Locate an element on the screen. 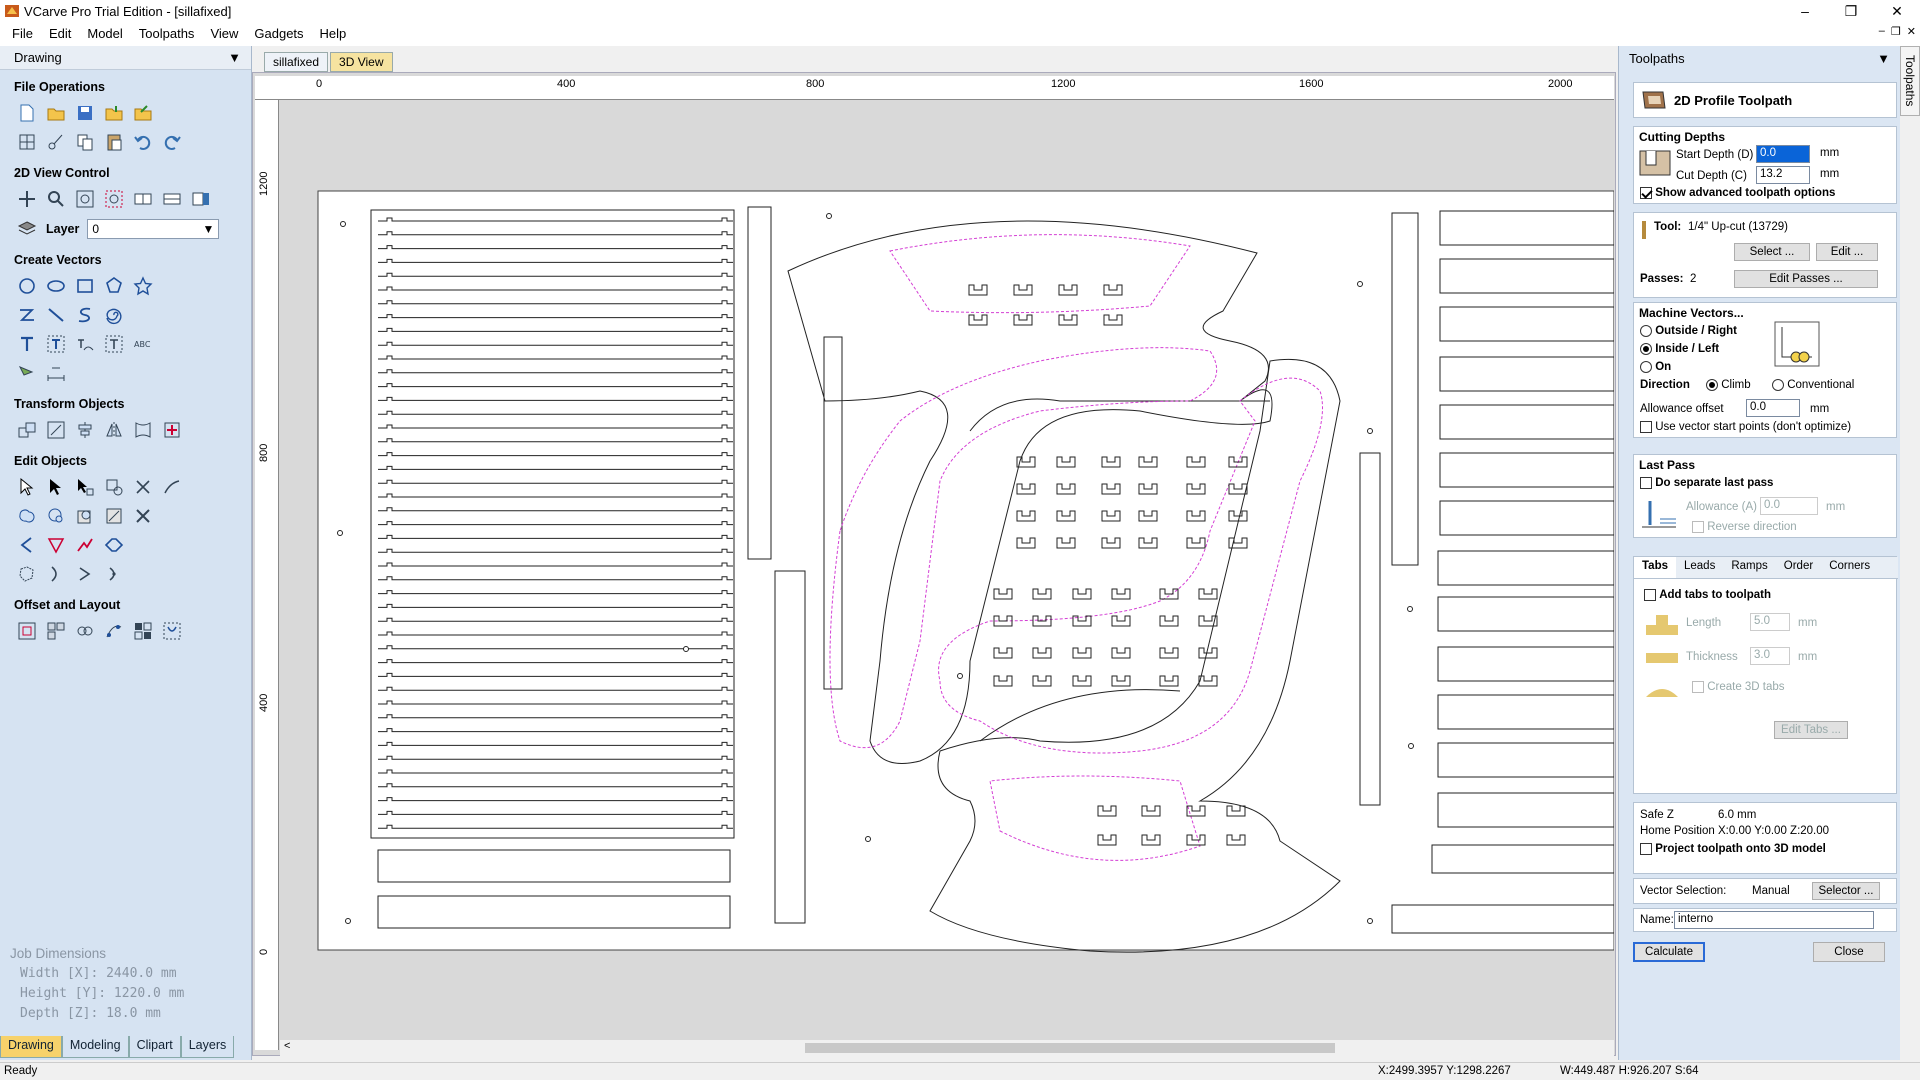 The height and width of the screenshot is (1080, 1920). split-view-icon is located at coordinates (172, 199).